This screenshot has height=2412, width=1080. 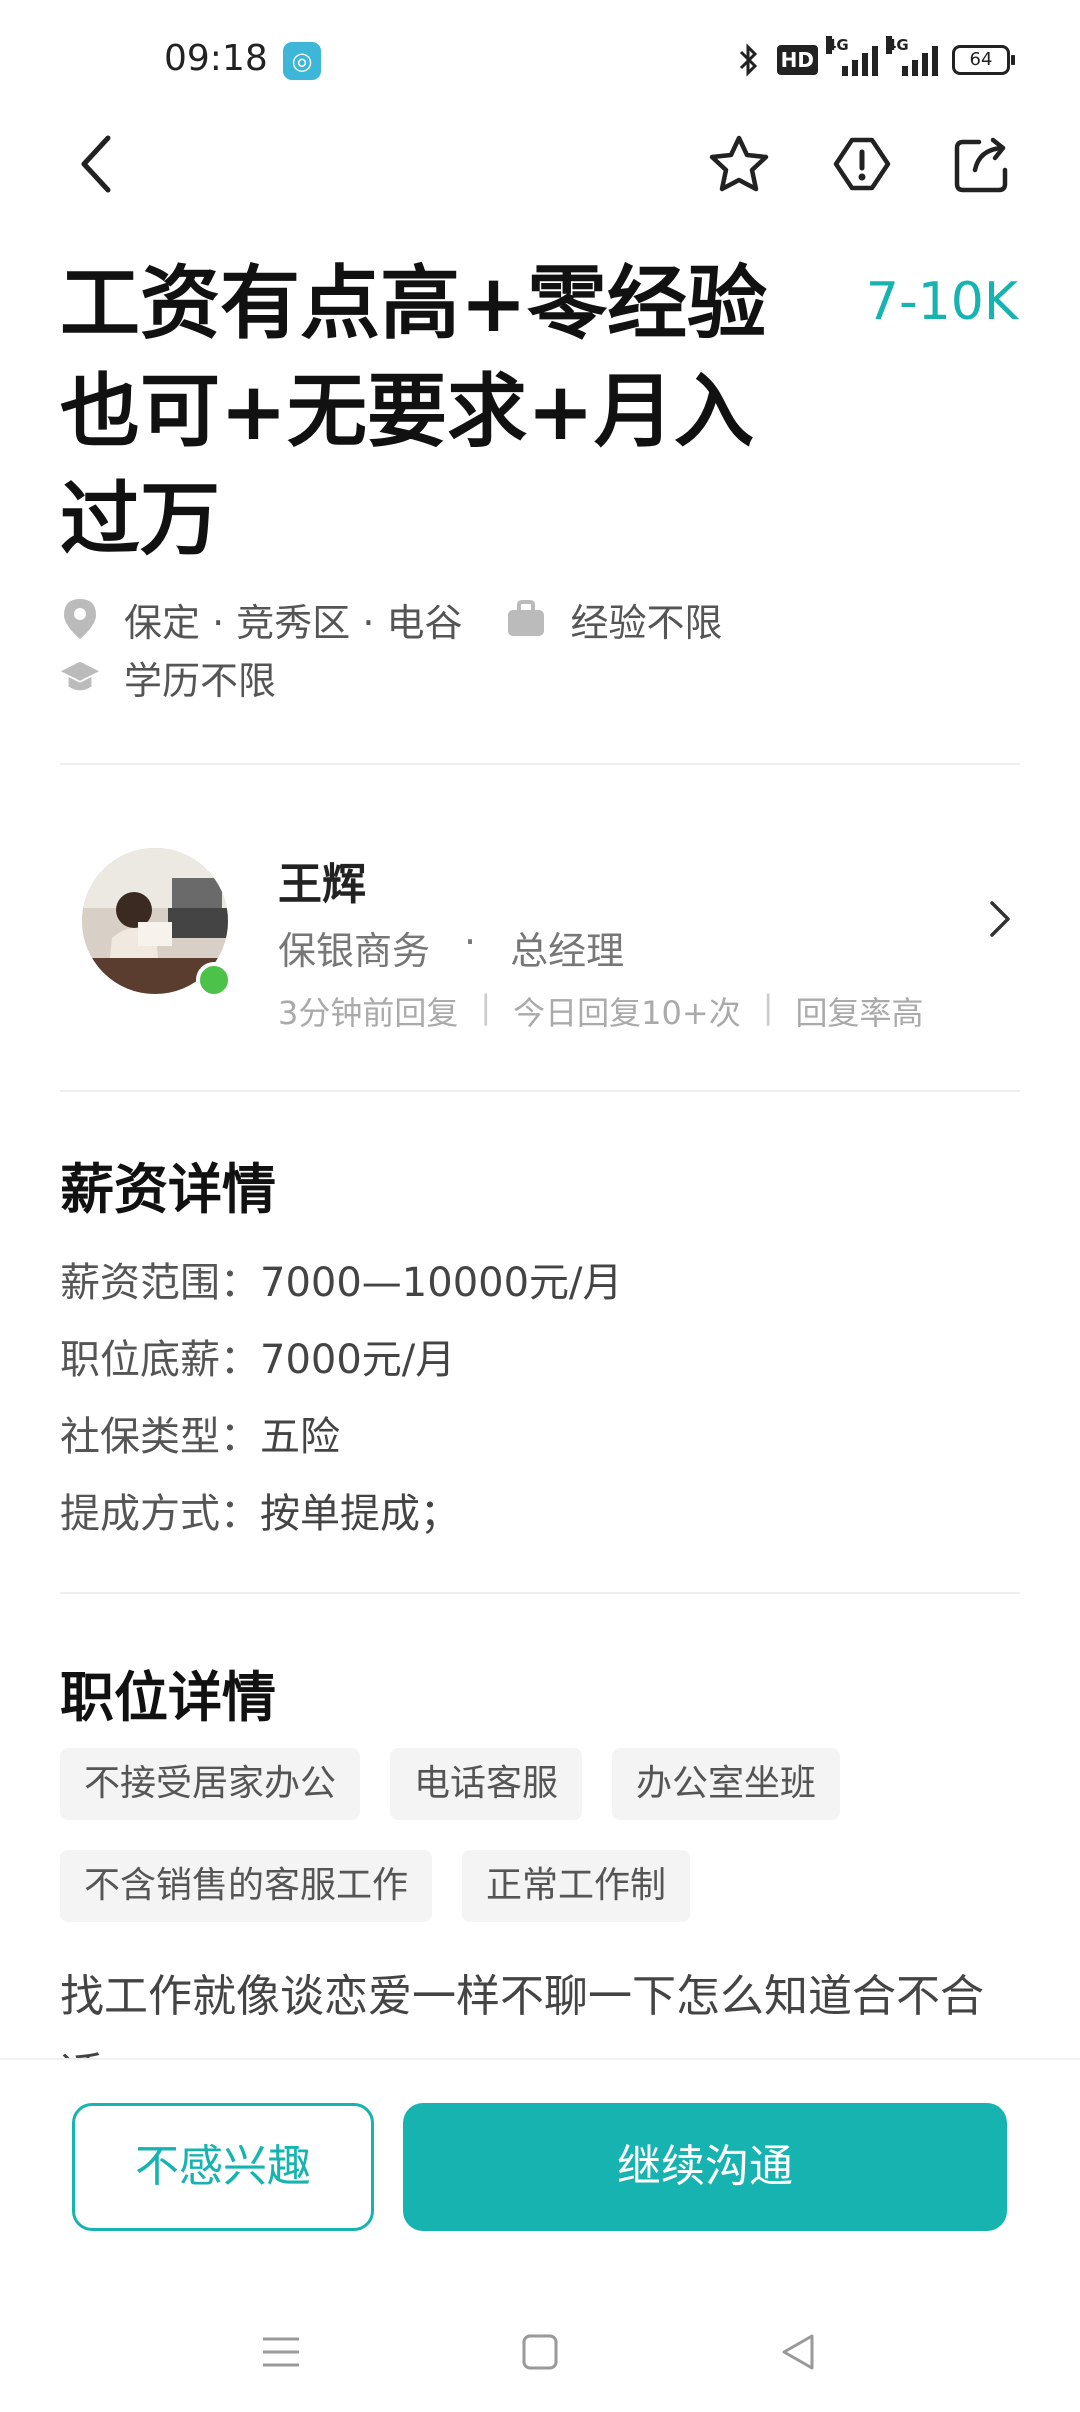 What do you see at coordinates (258, 1360) in the screenshot?
I see `list-item: 职位底薪：7000元/月` at bounding box center [258, 1360].